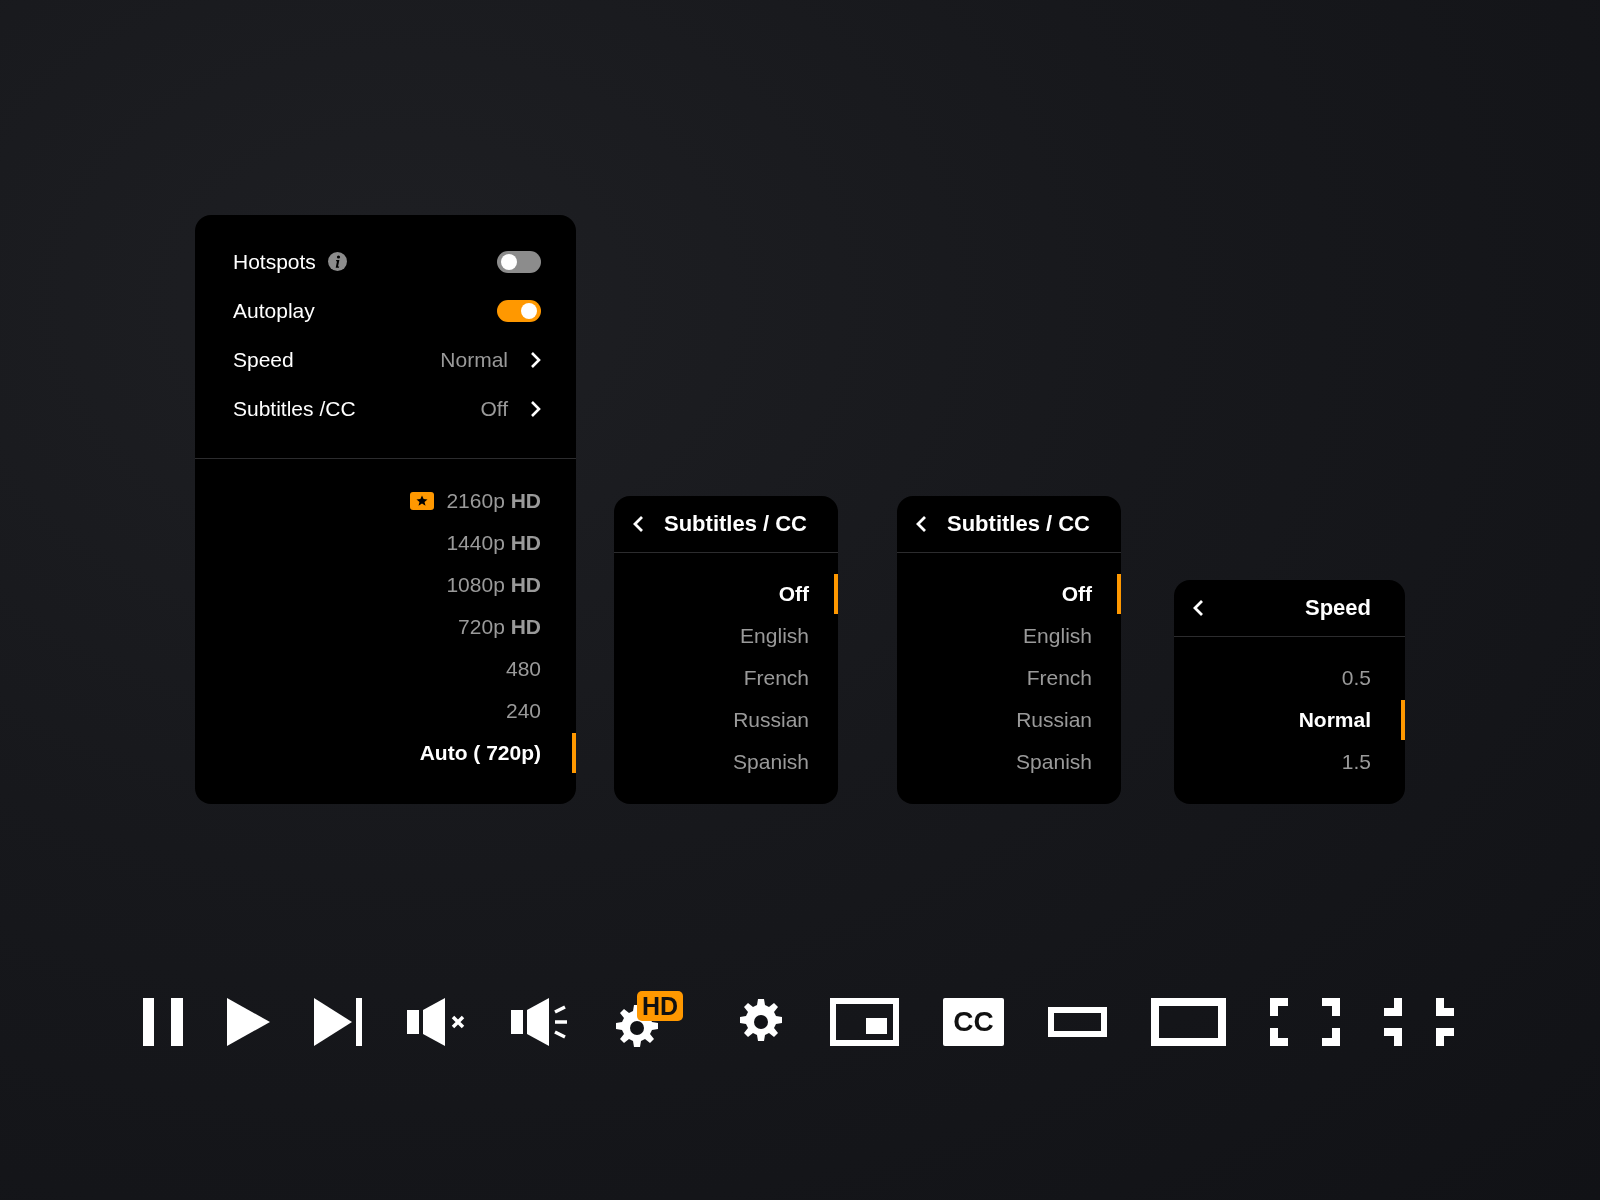 The image size is (1600, 1200). What do you see at coordinates (338, 1022) in the screenshot?
I see `skip-next-icon` at bounding box center [338, 1022].